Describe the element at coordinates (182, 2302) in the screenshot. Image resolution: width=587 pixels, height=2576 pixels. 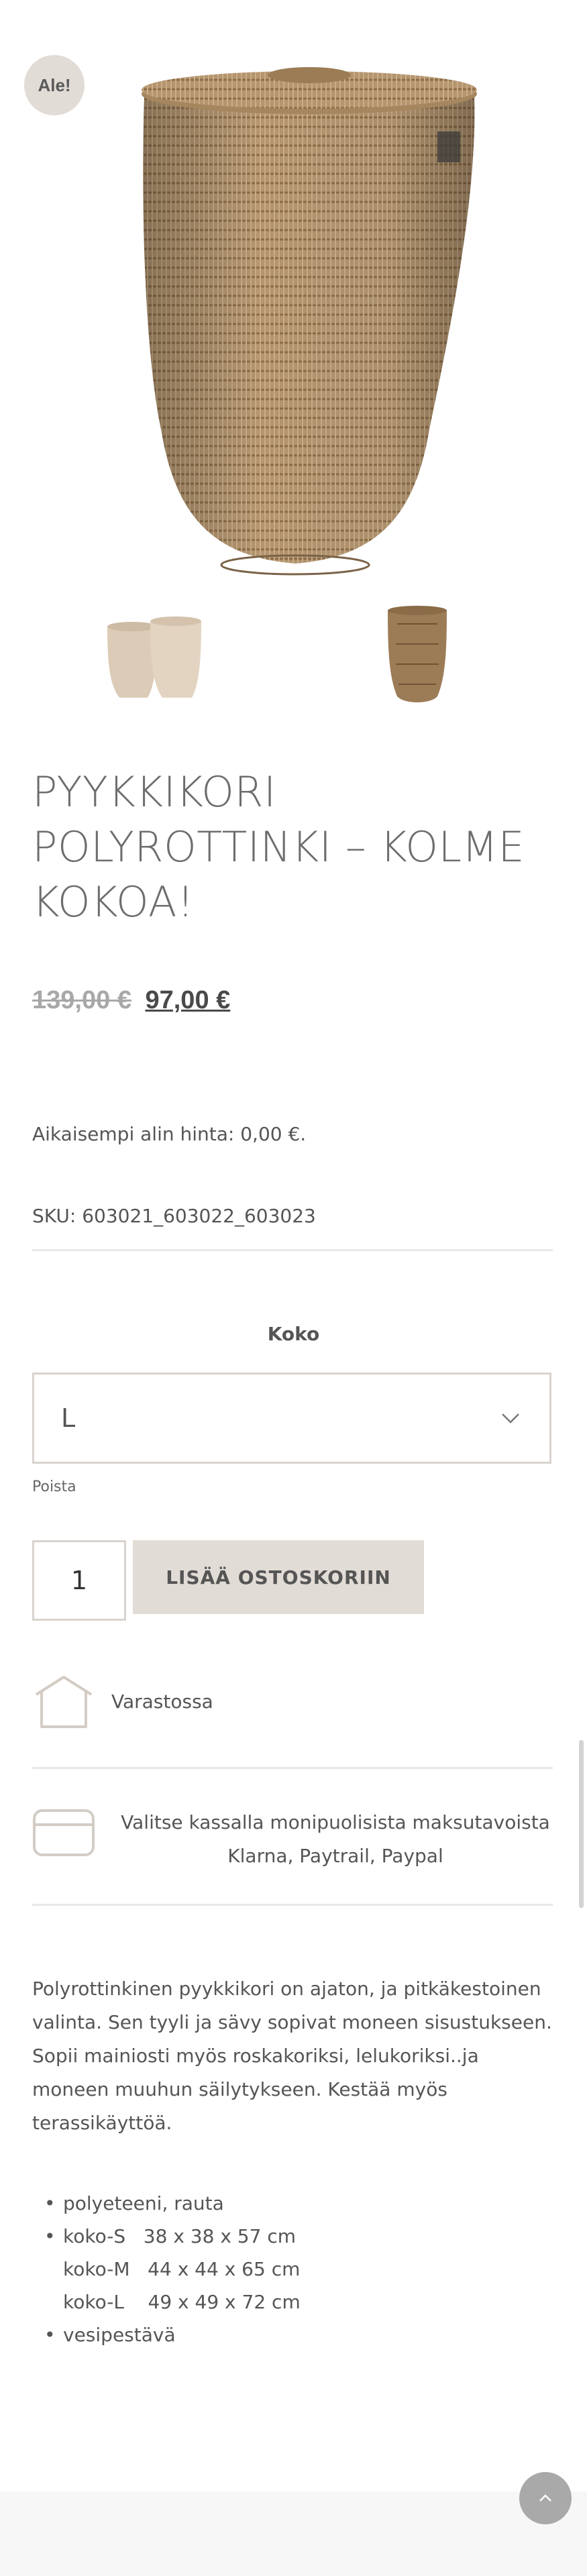
I see `list-item: koko-L 49 x 49 x 72 cm` at that location.